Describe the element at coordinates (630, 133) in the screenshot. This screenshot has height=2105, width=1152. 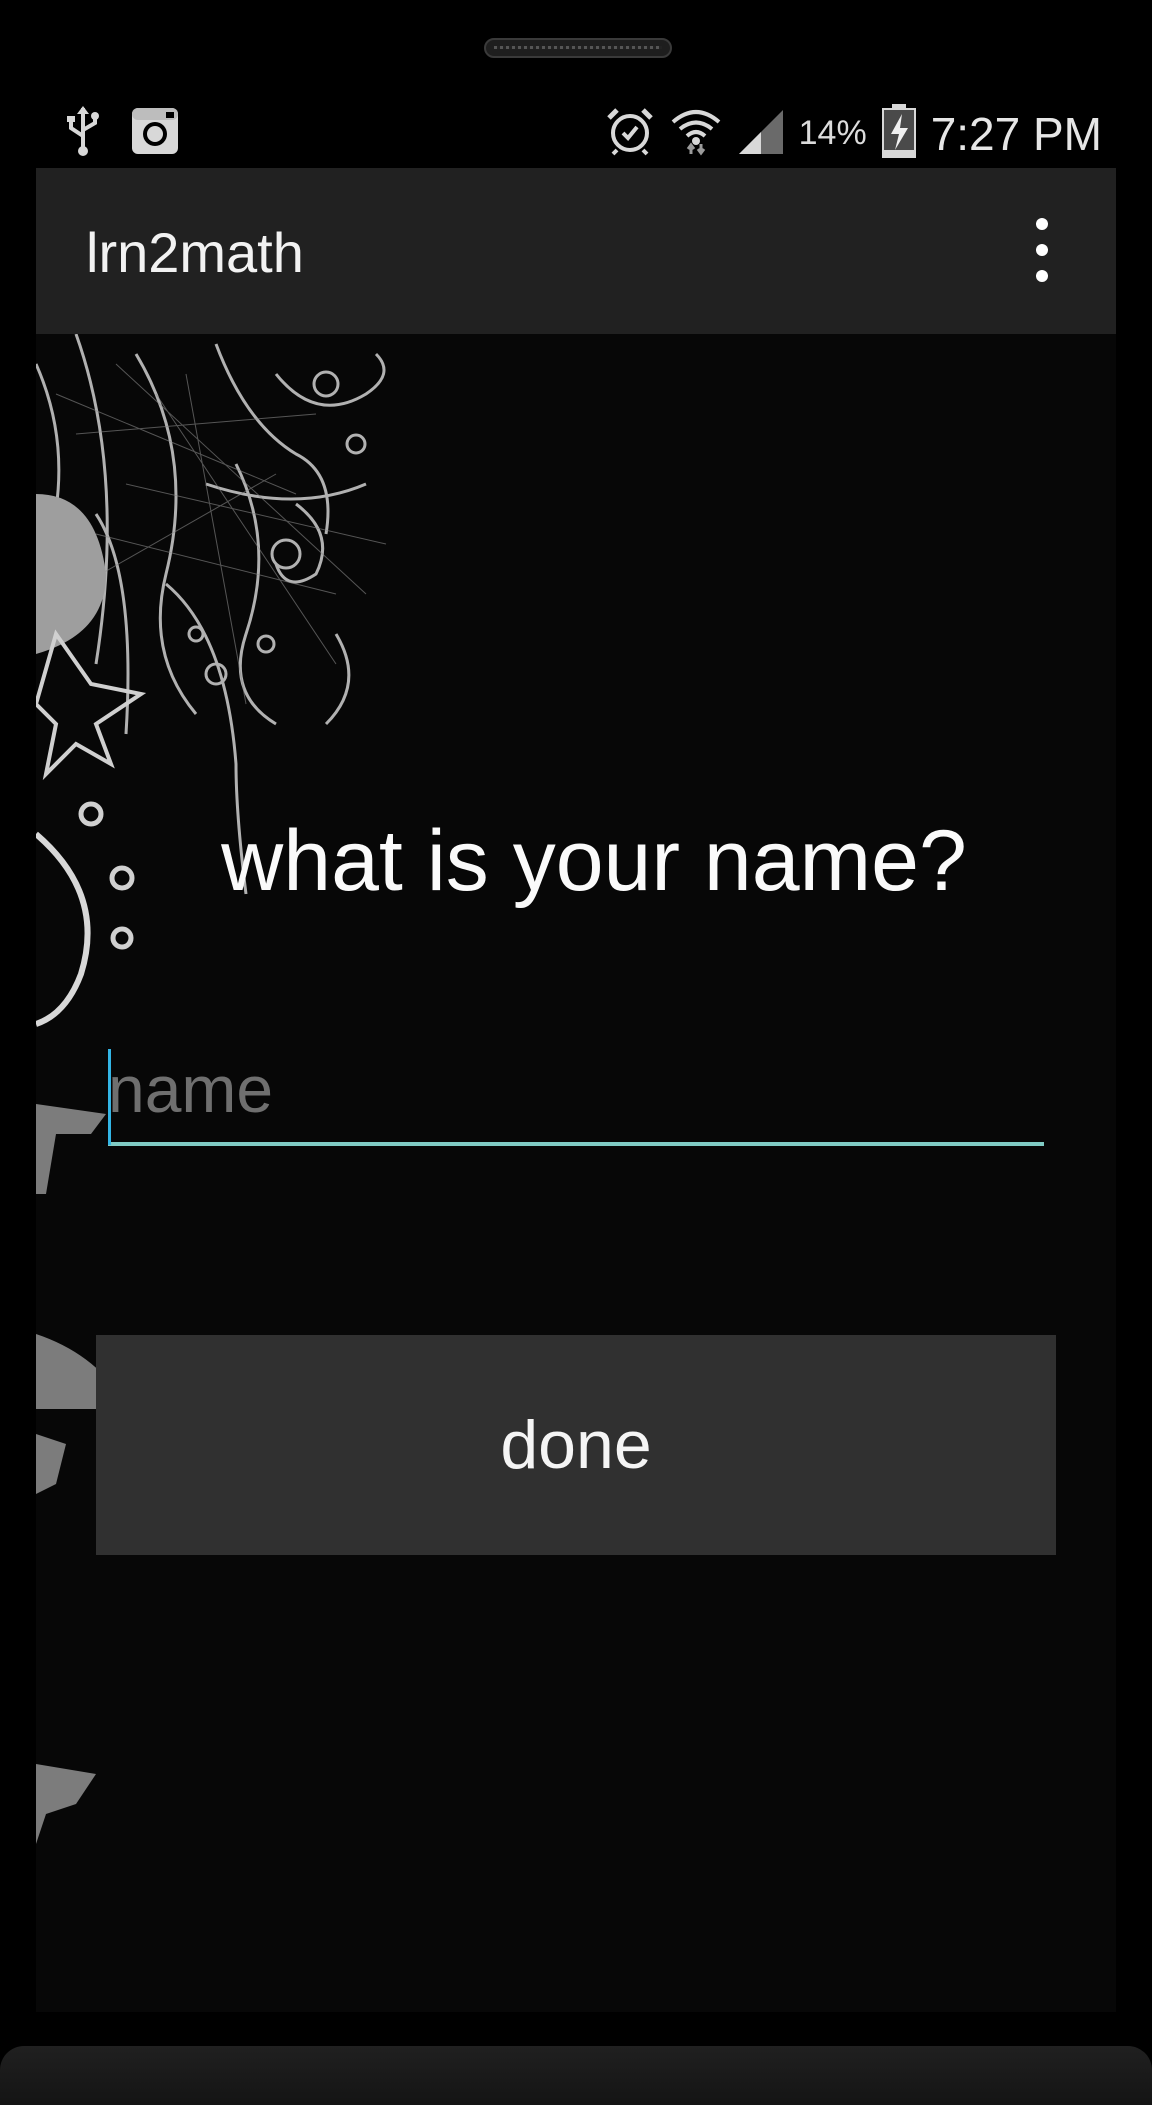
I see `alarm-icon` at that location.